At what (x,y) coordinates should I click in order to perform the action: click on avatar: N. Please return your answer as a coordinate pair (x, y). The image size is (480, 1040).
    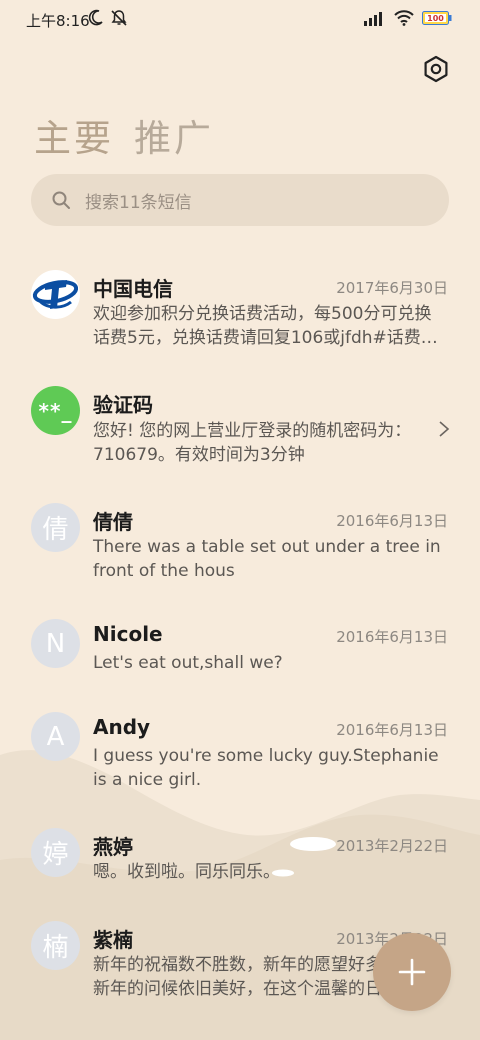
    Looking at the image, I should click on (55, 643).